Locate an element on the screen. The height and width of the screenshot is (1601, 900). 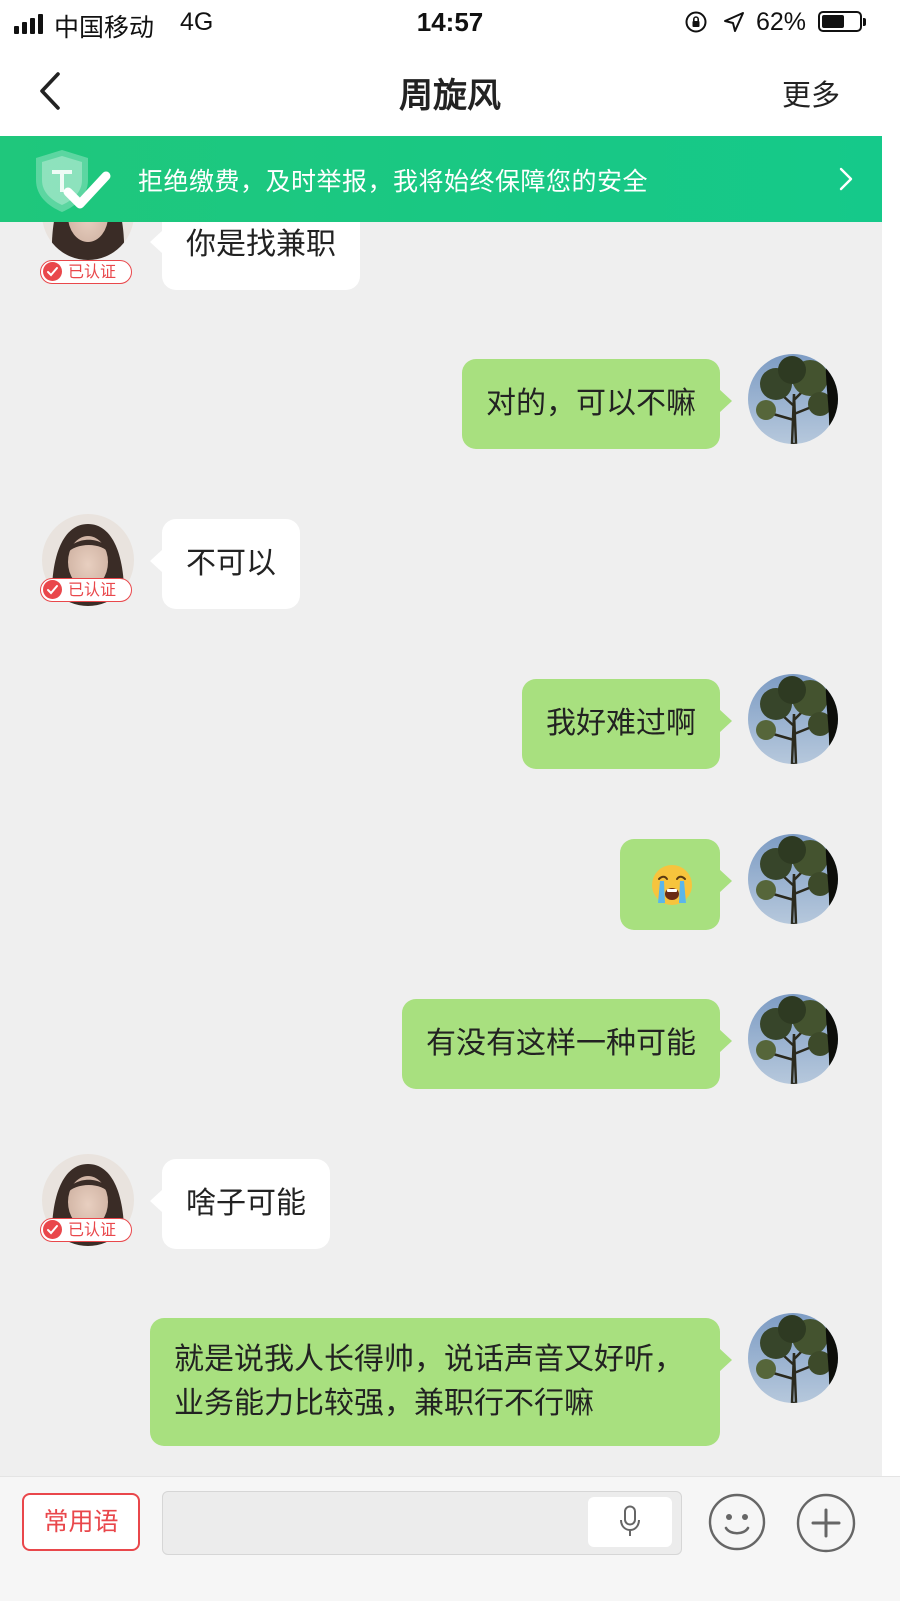
safety-banner: 拒绝缴费，及时举报，我将始终保障您的安全 is located at coordinates (441, 179).